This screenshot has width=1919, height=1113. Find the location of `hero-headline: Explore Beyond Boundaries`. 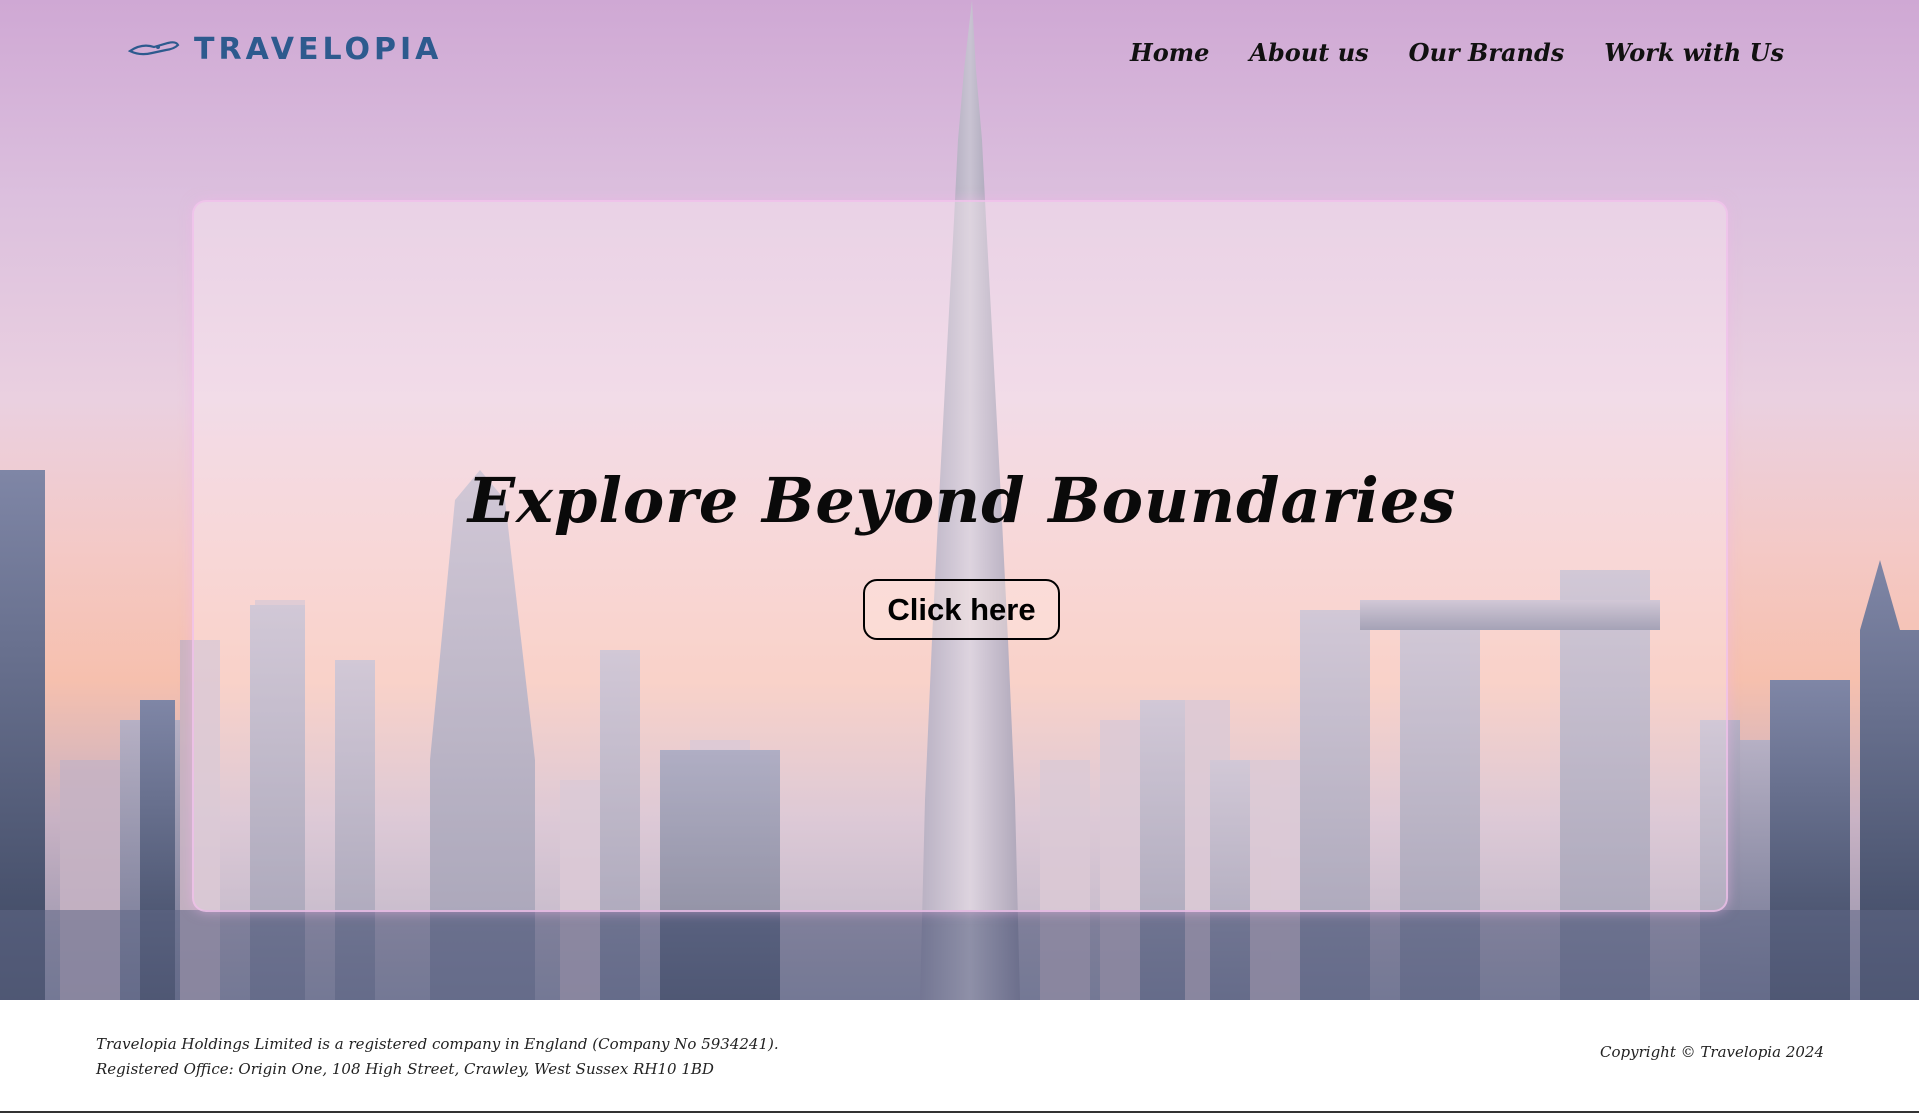

hero-headline: Explore Beyond Boundaries is located at coordinates (962, 500).